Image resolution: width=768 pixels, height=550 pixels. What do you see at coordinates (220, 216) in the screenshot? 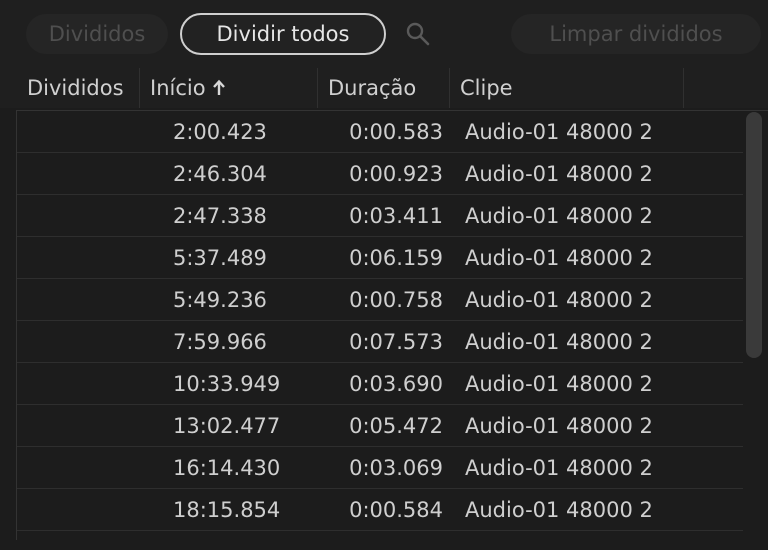
I see `row-start: 2:47.338` at bounding box center [220, 216].